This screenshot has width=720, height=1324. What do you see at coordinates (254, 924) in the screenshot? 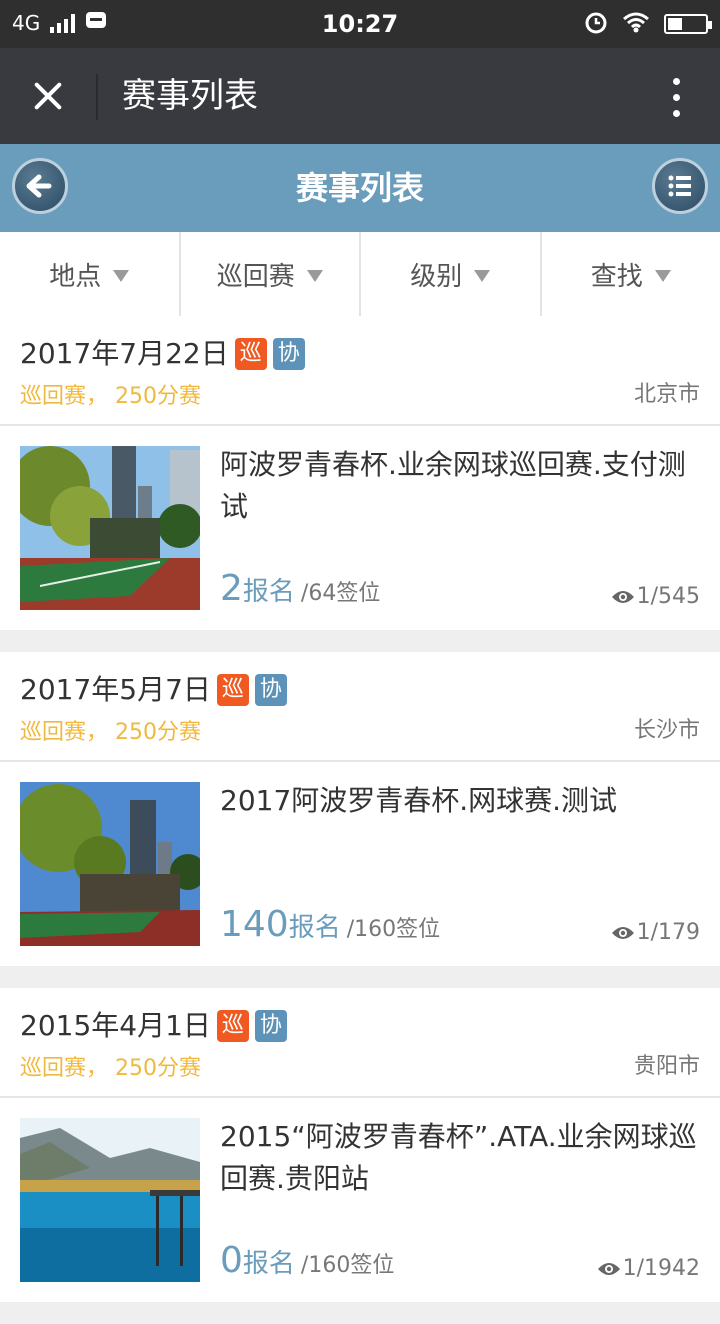
I see `signup-count: 140` at bounding box center [254, 924].